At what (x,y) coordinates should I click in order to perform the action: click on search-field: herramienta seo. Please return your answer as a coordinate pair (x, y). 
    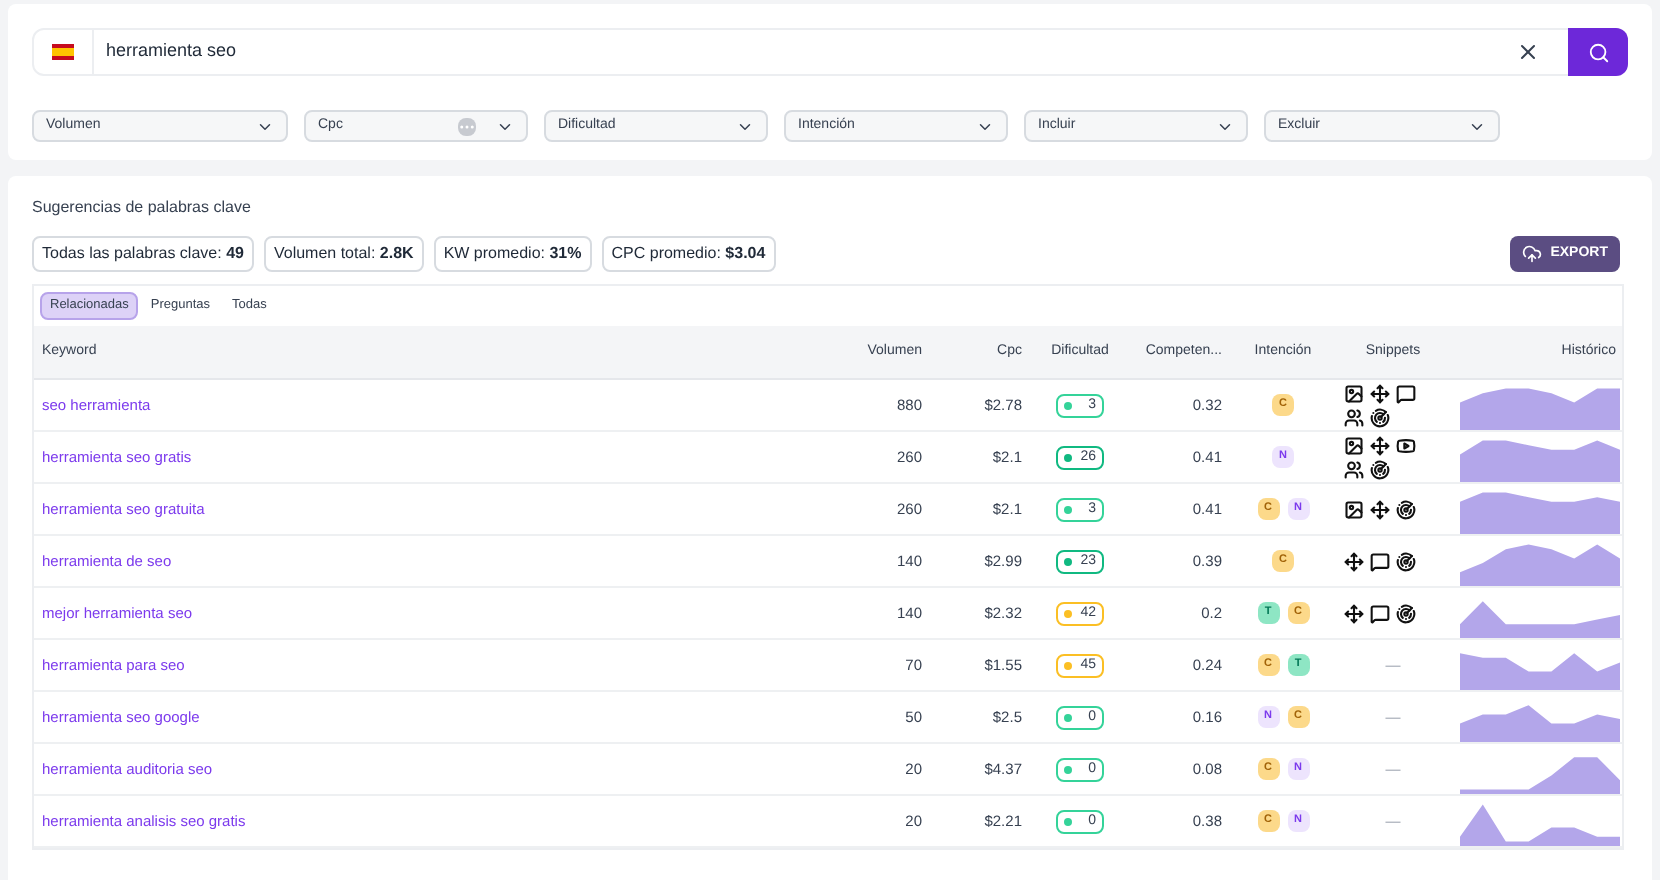
    Looking at the image, I should click on (830, 52).